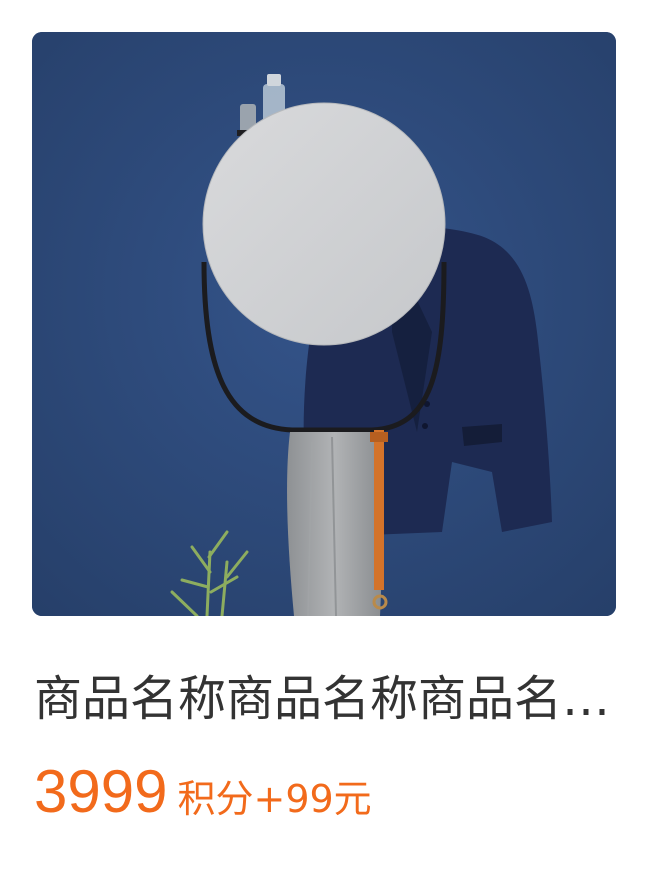 This screenshot has width=648, height=880. I want to click on price-value: 3999, so click(101, 791).